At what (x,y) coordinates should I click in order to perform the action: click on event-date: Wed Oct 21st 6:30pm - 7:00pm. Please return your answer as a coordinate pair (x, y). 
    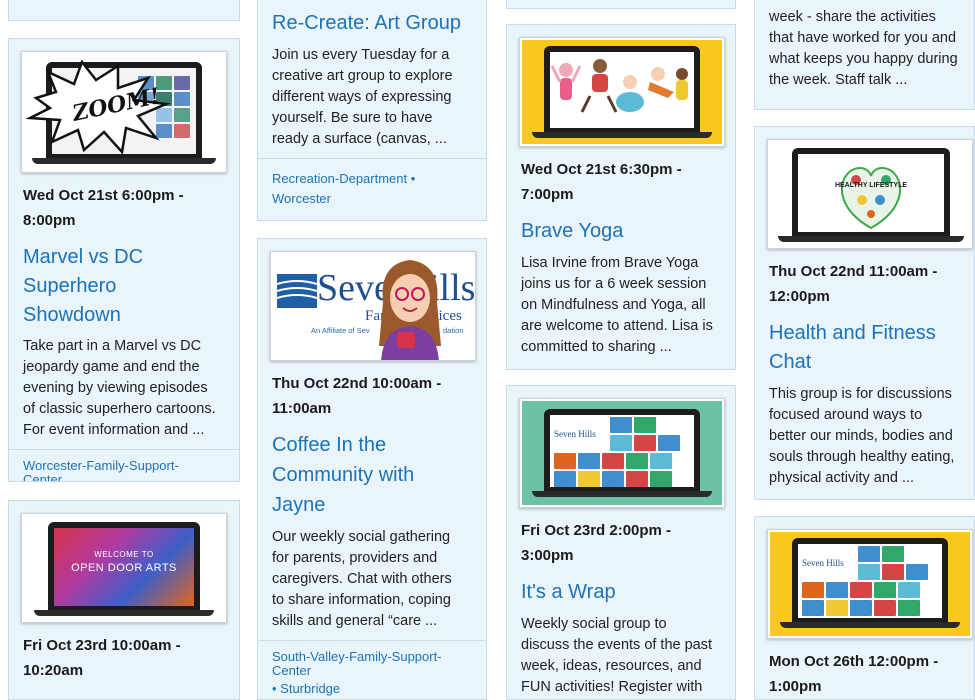
    Looking at the image, I should click on (601, 182).